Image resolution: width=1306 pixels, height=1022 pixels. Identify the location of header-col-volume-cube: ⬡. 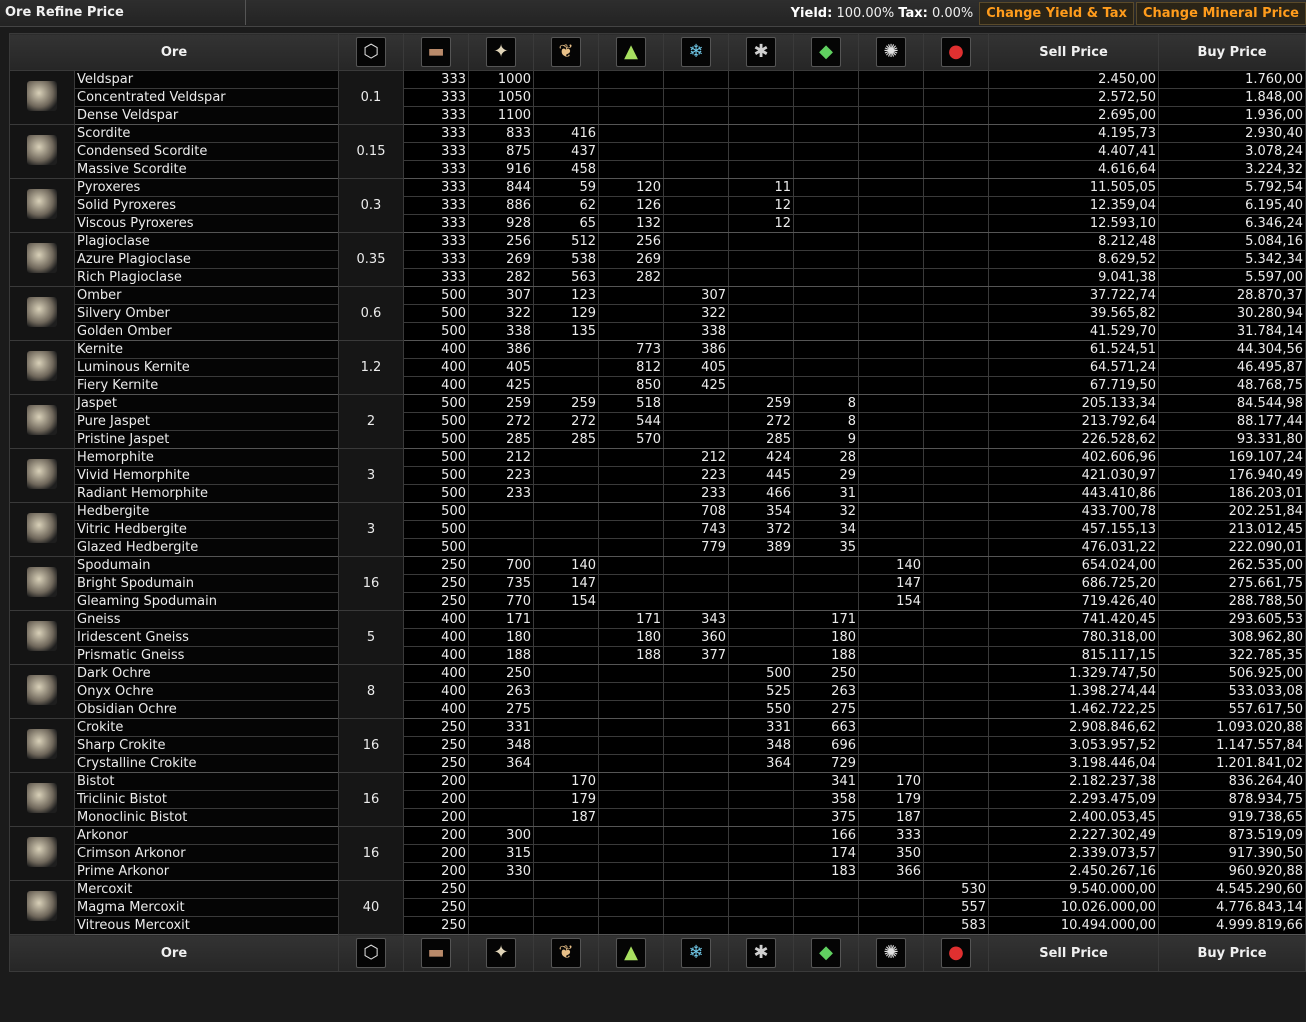
(371, 52).